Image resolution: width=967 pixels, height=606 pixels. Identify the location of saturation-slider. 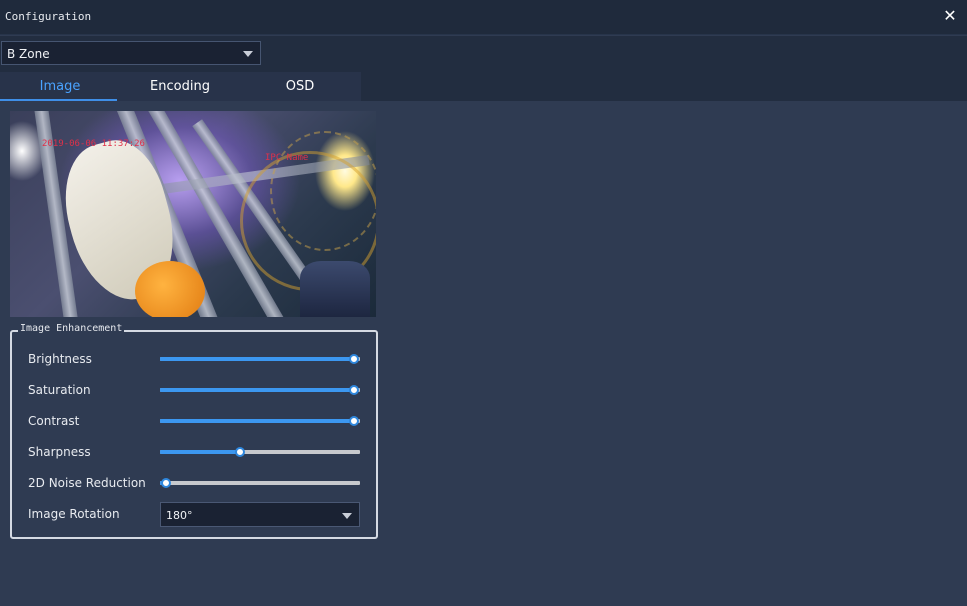
(260, 390).